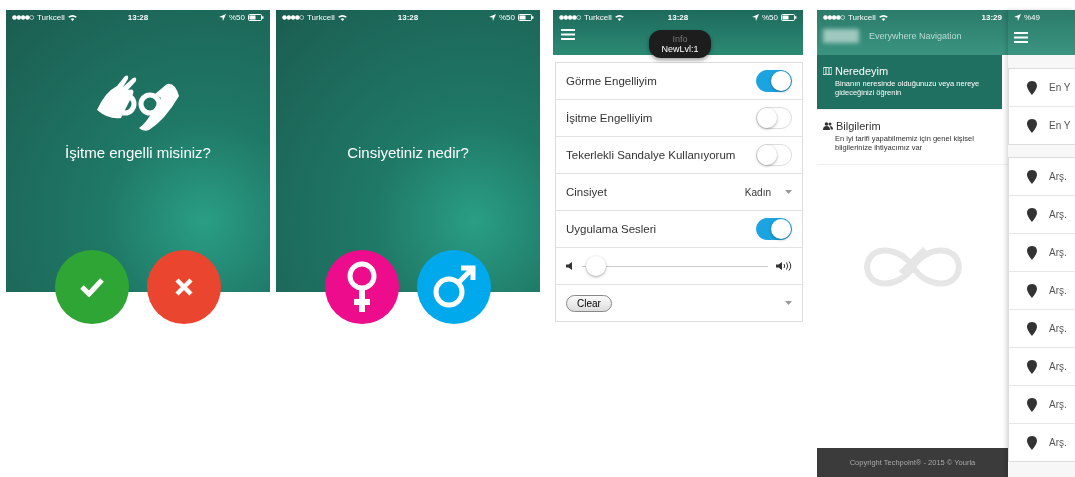 Image resolution: width=1075 pixels, height=477 pixels. Describe the element at coordinates (828, 126) in the screenshot. I see `people-icon` at that location.